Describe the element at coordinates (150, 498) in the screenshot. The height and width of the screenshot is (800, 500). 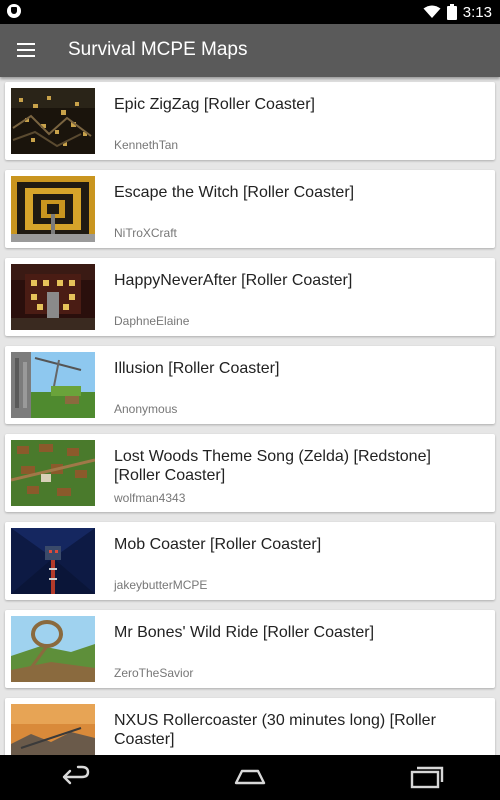
I see `map-author: wolfman4343` at that location.